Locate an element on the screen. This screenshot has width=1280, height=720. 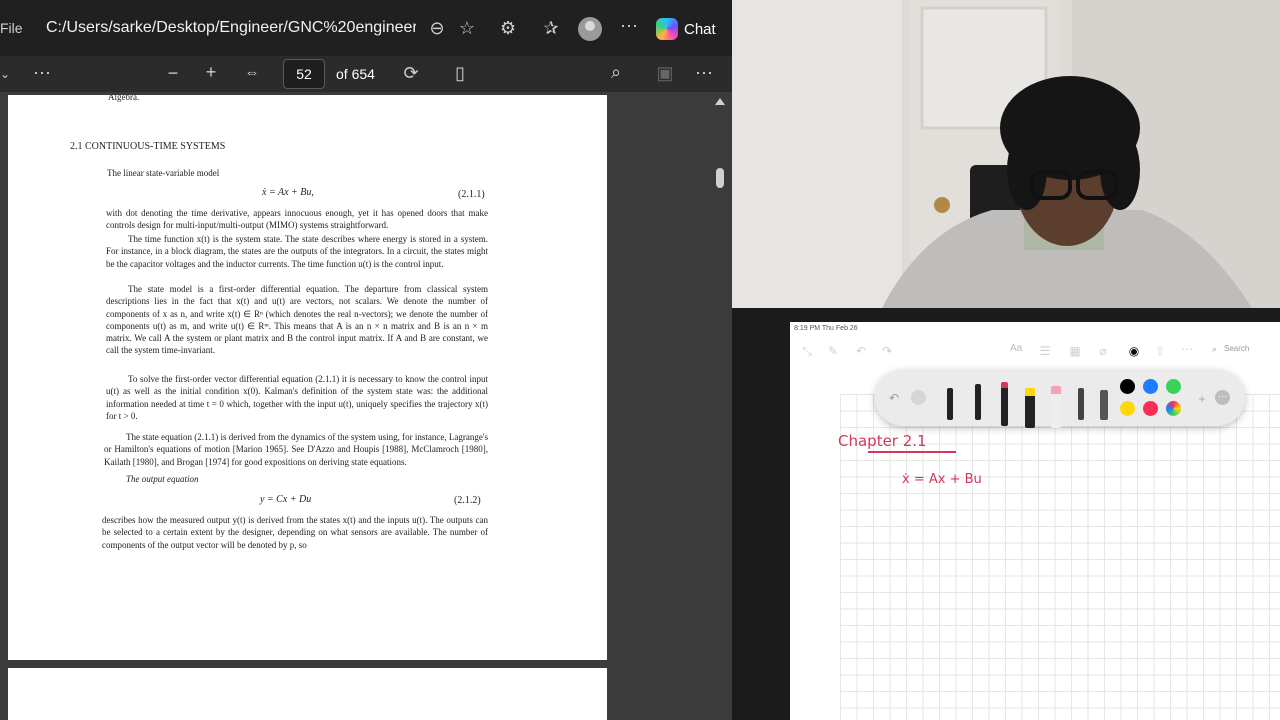
chat-label: Chat is located at coordinates (700, 29).